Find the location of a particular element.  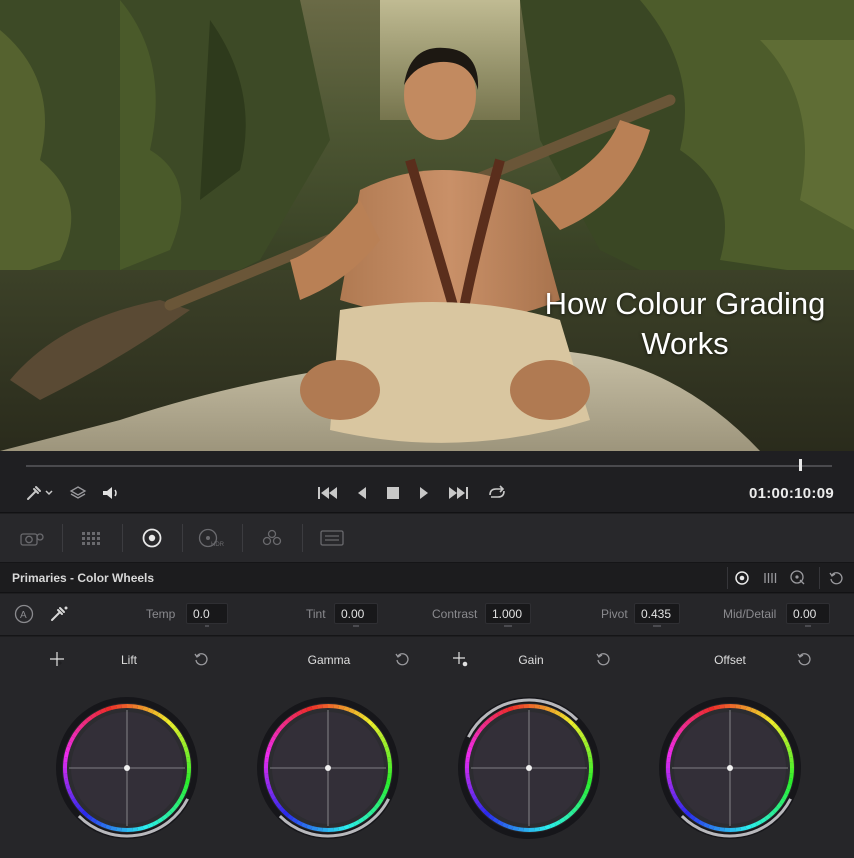

lift-reset-button is located at coordinates (201, 659).